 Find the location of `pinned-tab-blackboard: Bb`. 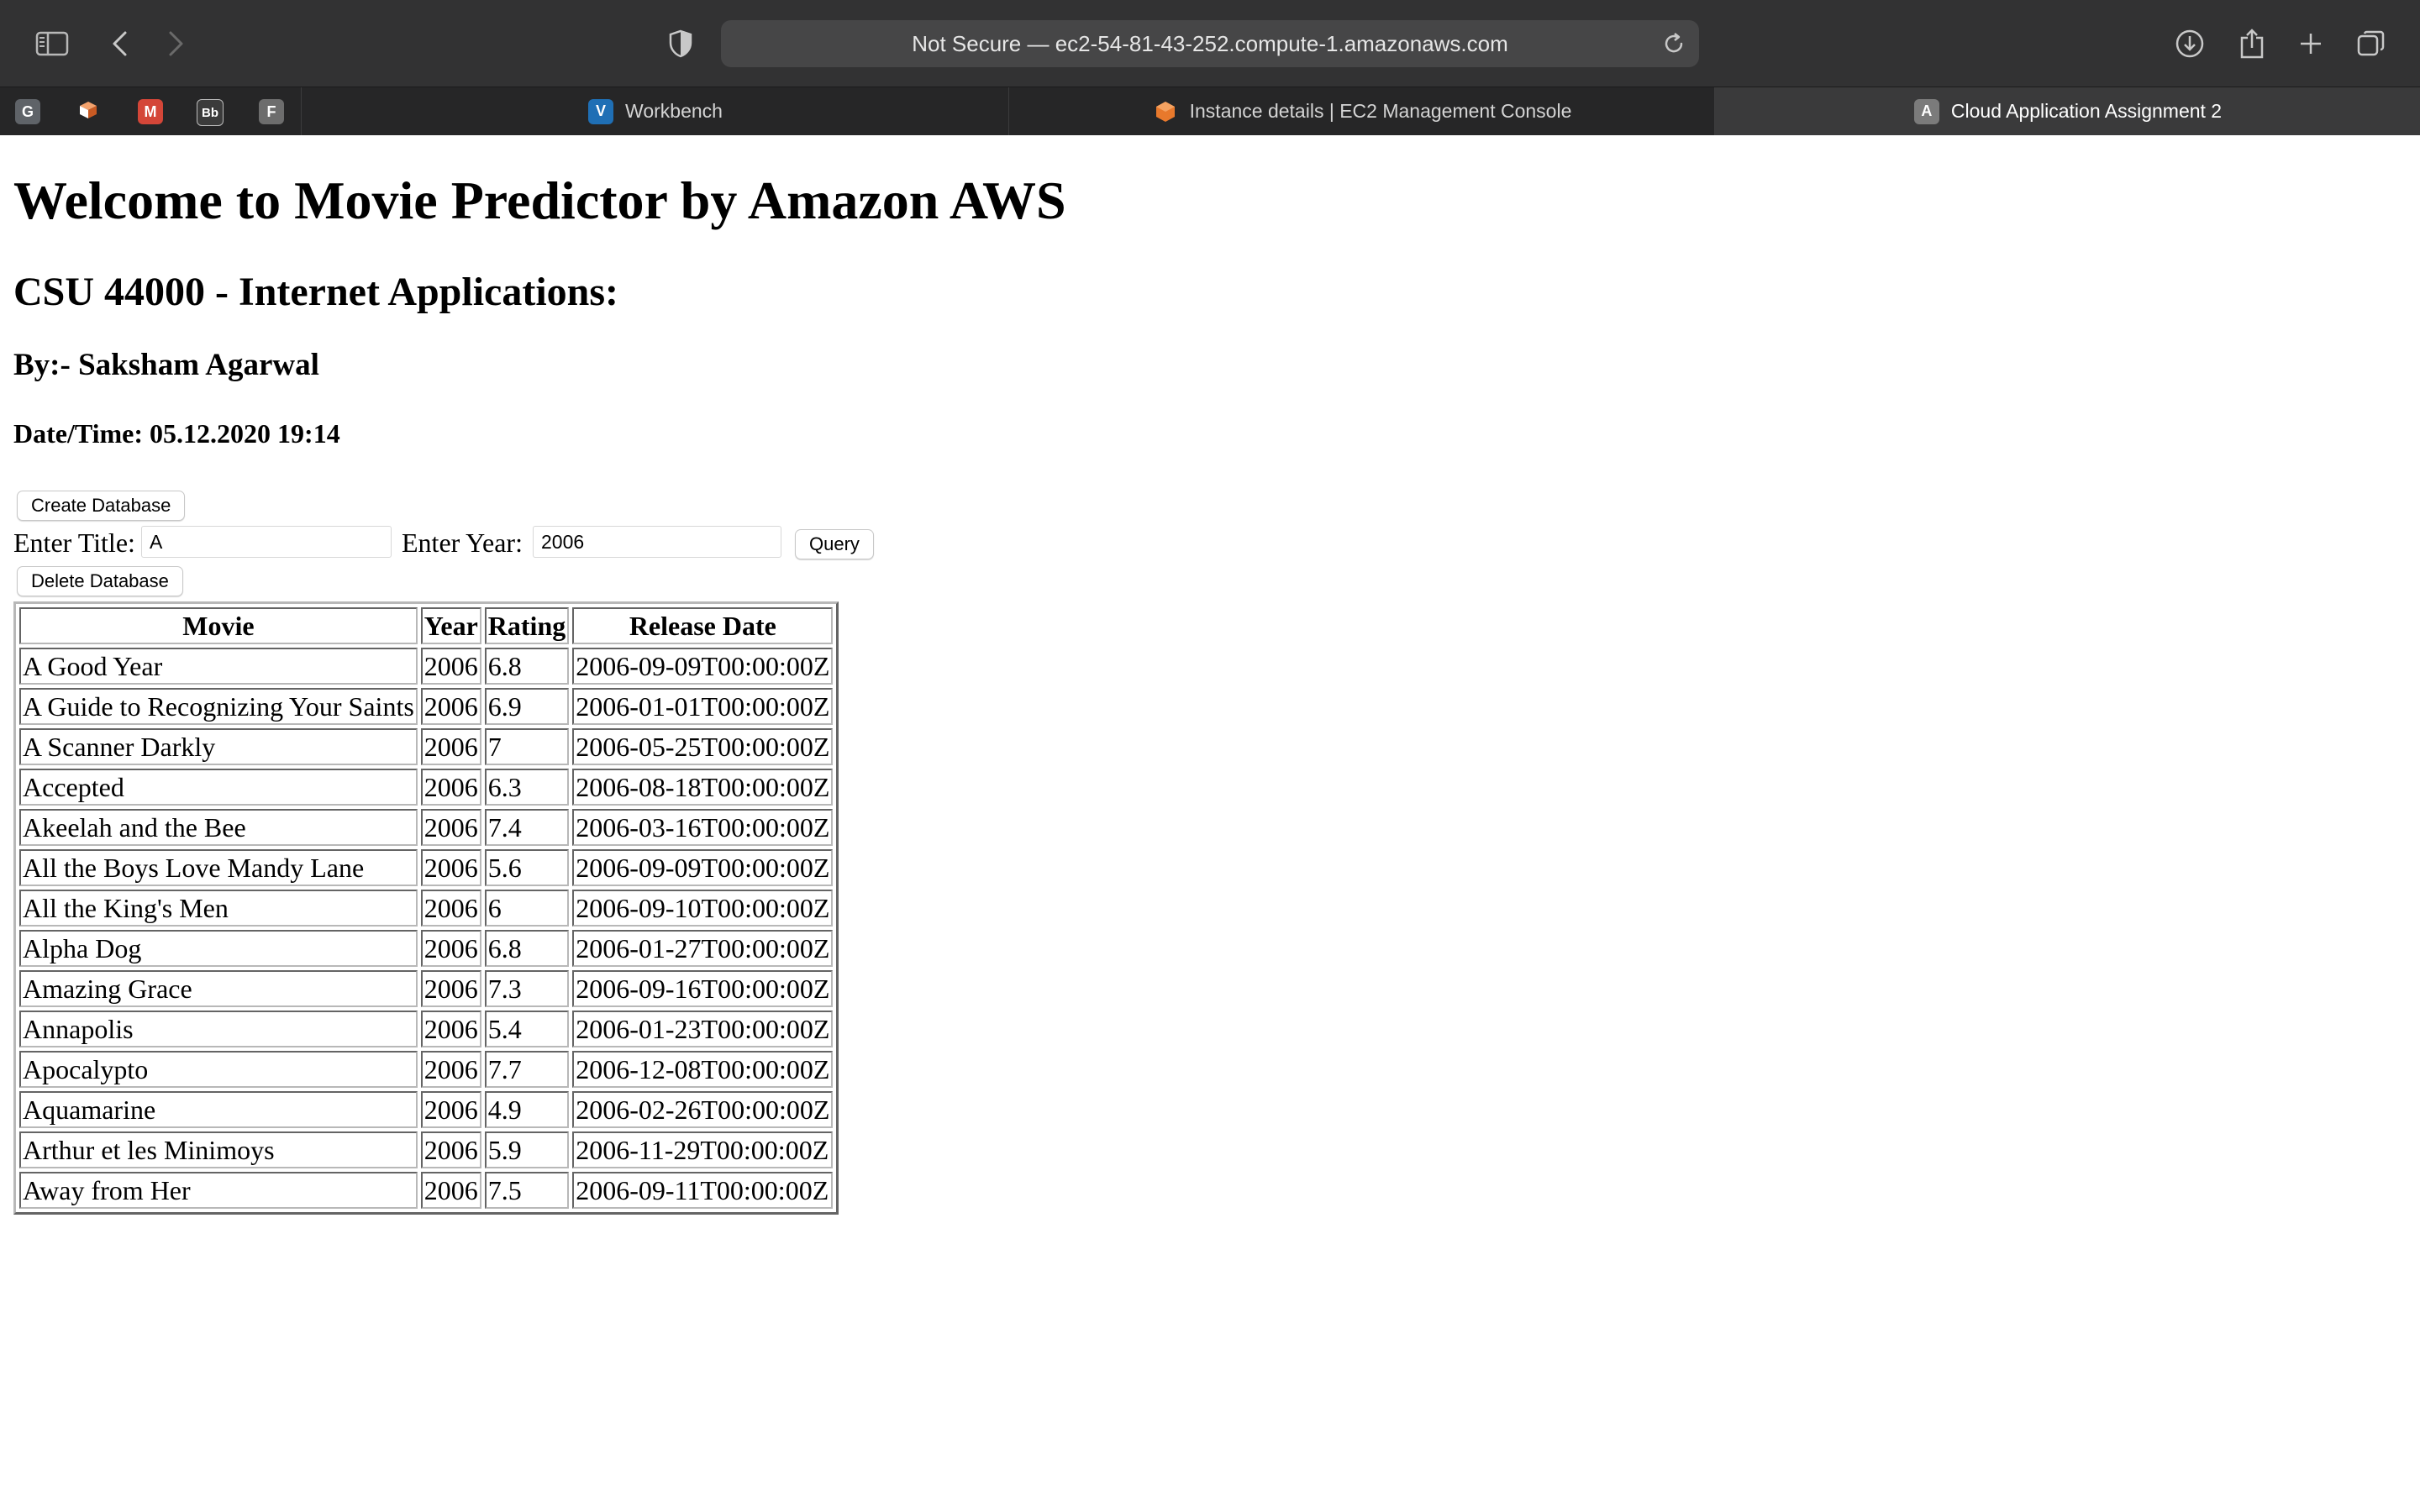

pinned-tab-blackboard: Bb is located at coordinates (210, 112).